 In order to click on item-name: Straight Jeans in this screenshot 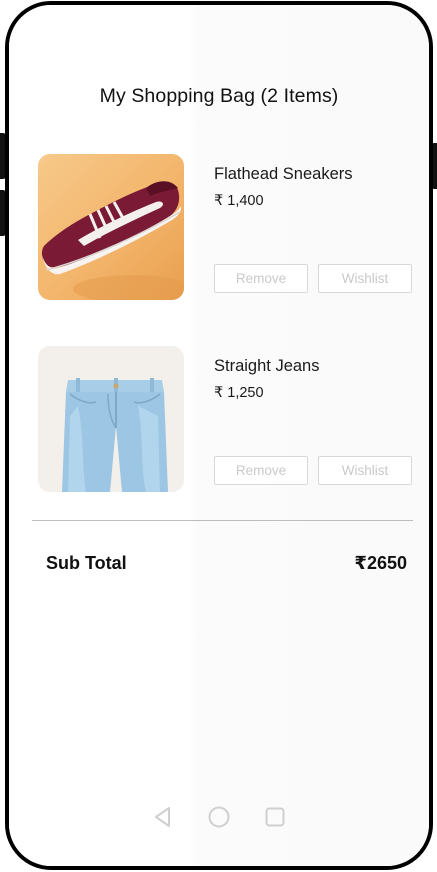, I will do `click(266, 366)`.